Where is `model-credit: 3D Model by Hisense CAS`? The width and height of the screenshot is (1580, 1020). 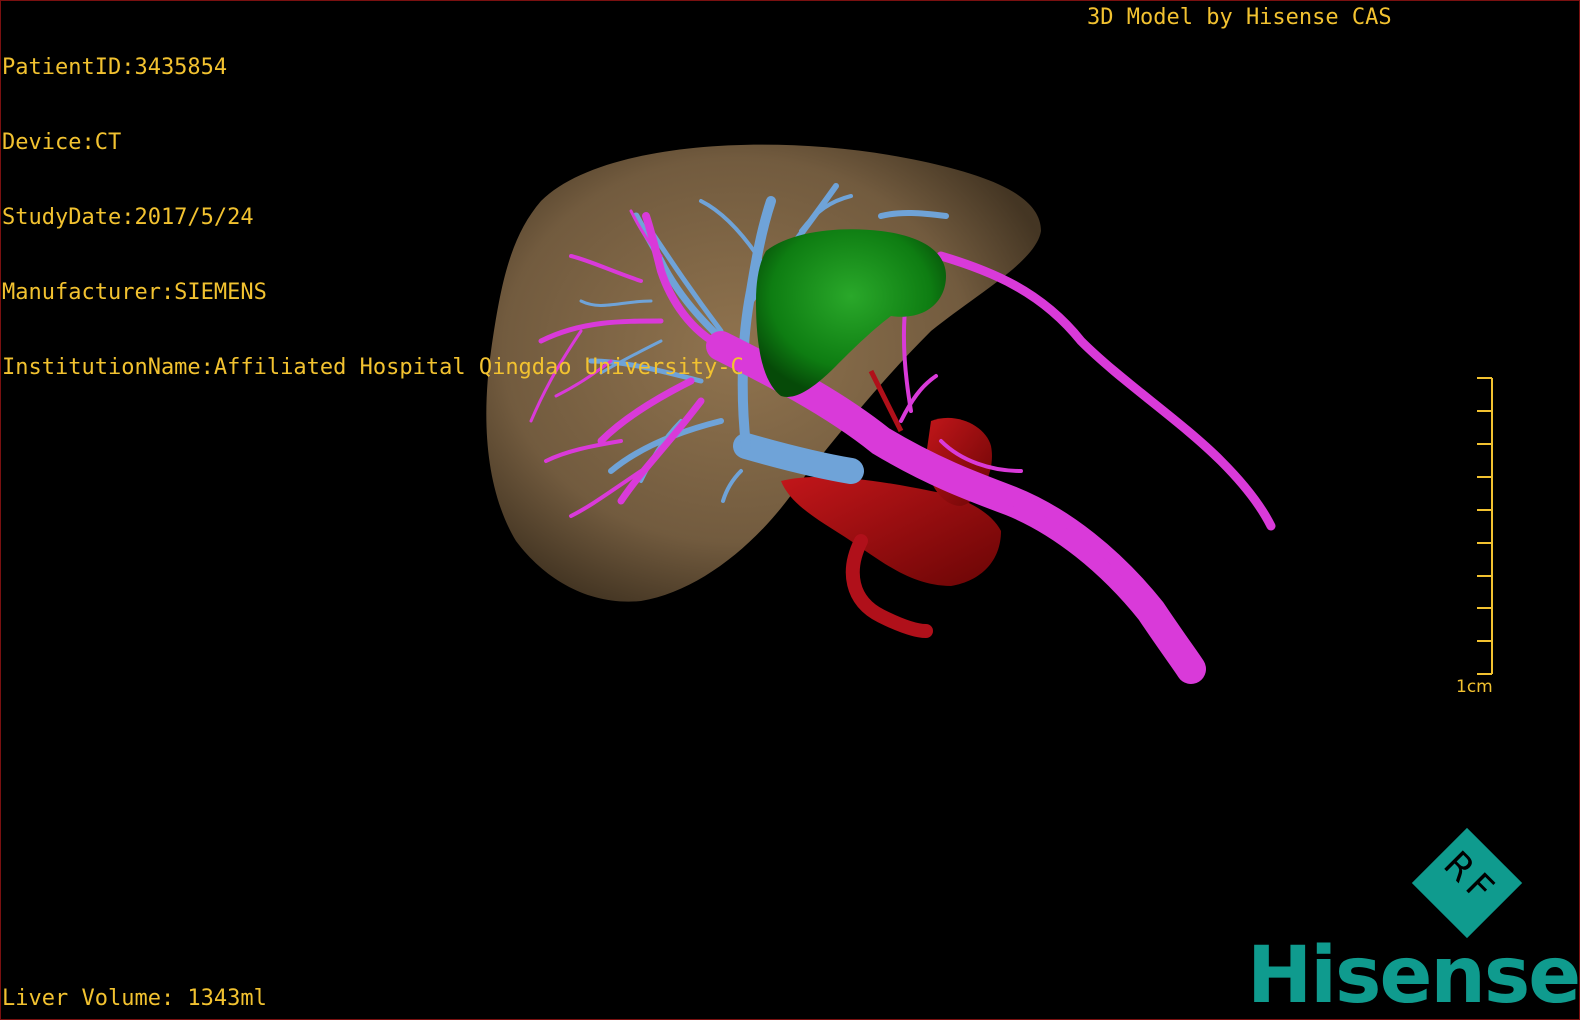 model-credit: 3D Model by Hisense CAS is located at coordinates (1239, 17).